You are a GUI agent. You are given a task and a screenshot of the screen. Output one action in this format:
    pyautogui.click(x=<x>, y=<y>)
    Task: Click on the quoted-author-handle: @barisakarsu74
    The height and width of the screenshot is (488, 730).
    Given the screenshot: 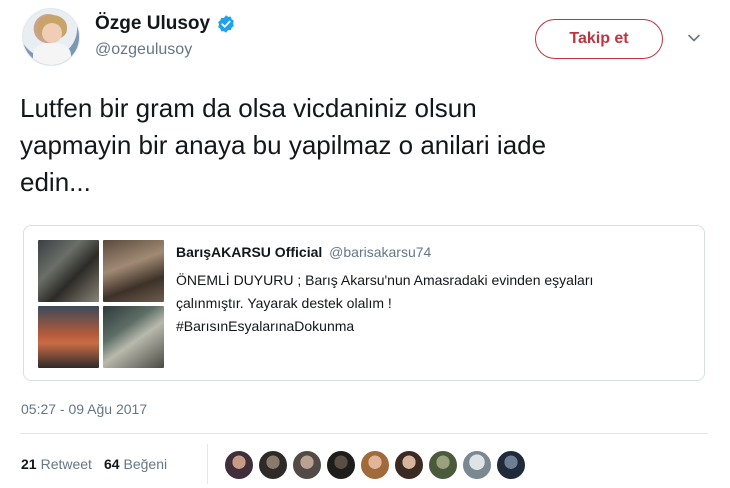 What is the action you would take?
    pyautogui.click(x=380, y=252)
    